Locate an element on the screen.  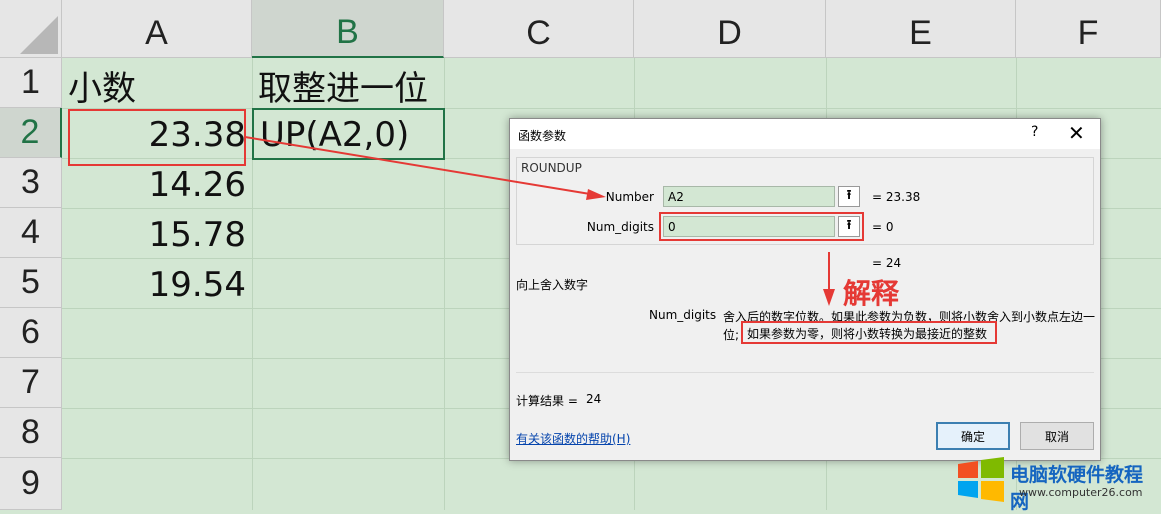
arrow-explain-head is located at coordinates (829, 297).